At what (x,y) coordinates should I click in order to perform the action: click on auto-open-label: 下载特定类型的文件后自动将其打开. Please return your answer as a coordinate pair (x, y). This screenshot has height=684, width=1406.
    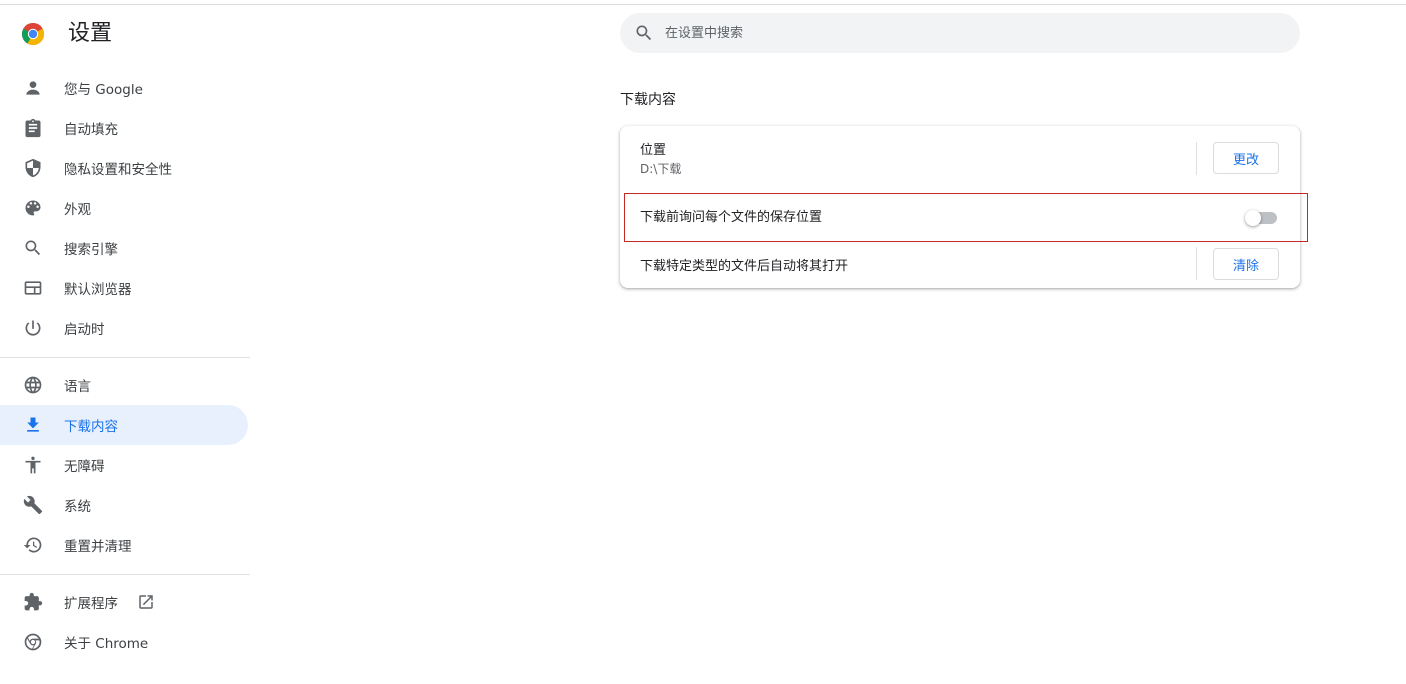
    Looking at the image, I should click on (744, 266).